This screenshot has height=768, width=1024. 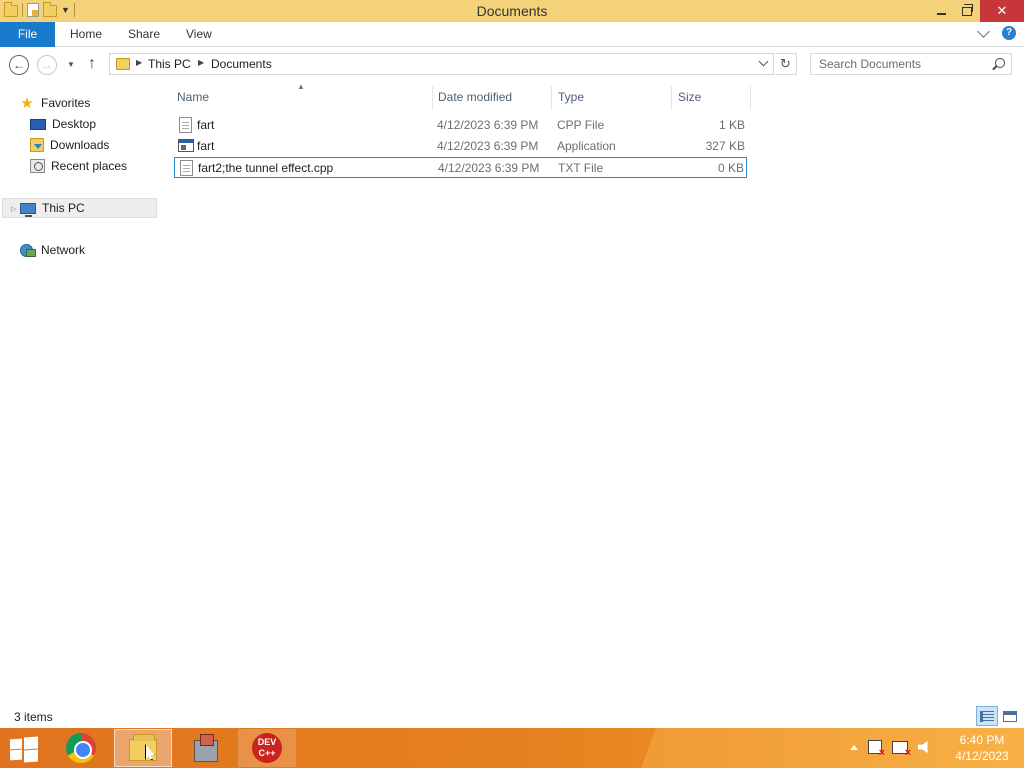 What do you see at coordinates (854, 747) in the screenshot?
I see `show-hidden-icons-icon` at bounding box center [854, 747].